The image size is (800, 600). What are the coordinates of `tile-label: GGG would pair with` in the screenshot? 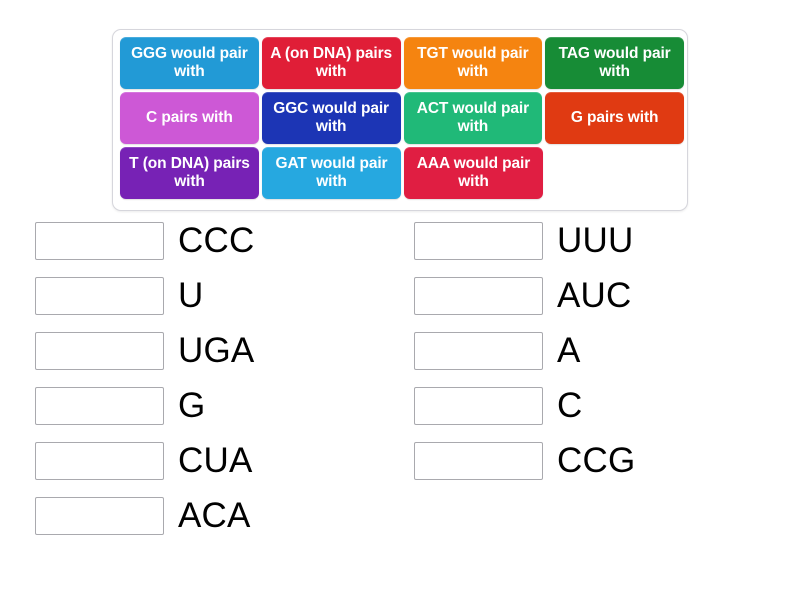 It's located at (189, 62).